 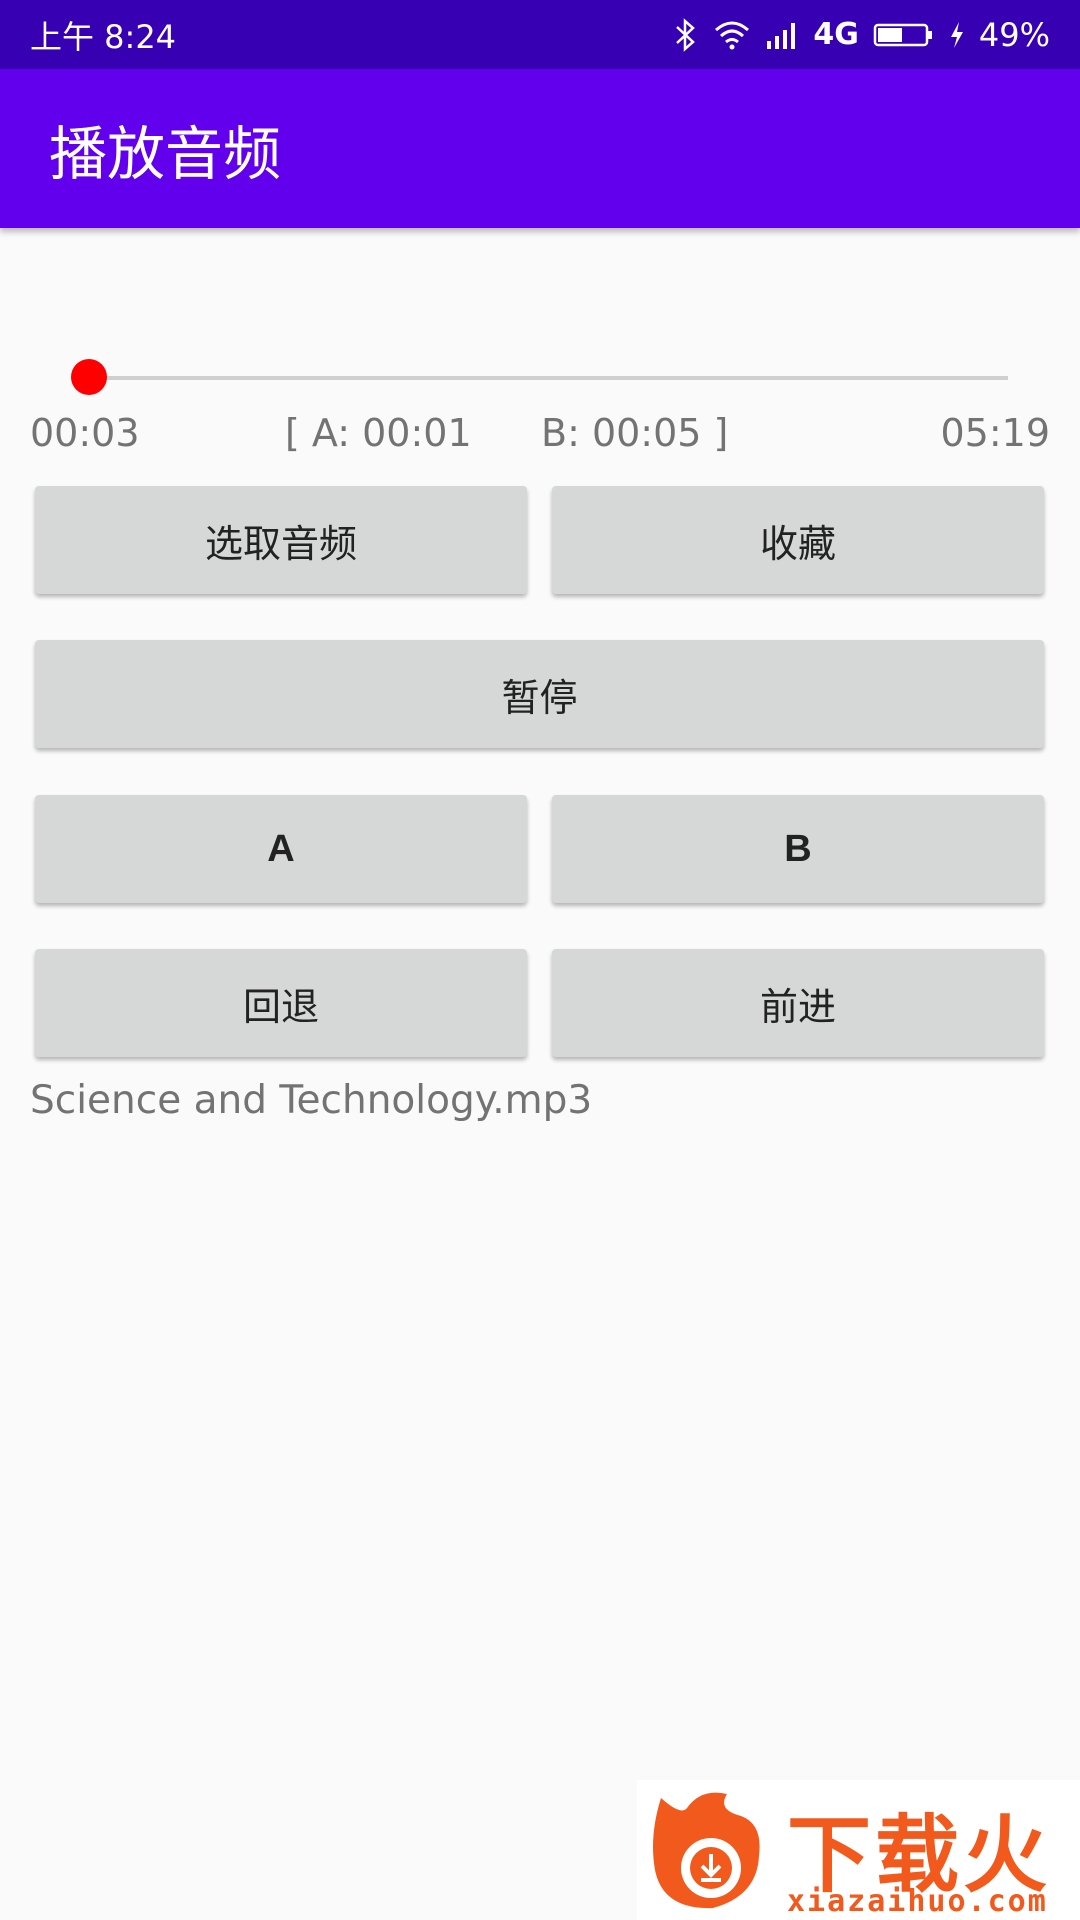 I want to click on status-icons: 4G 49%, so click(x=861, y=35).